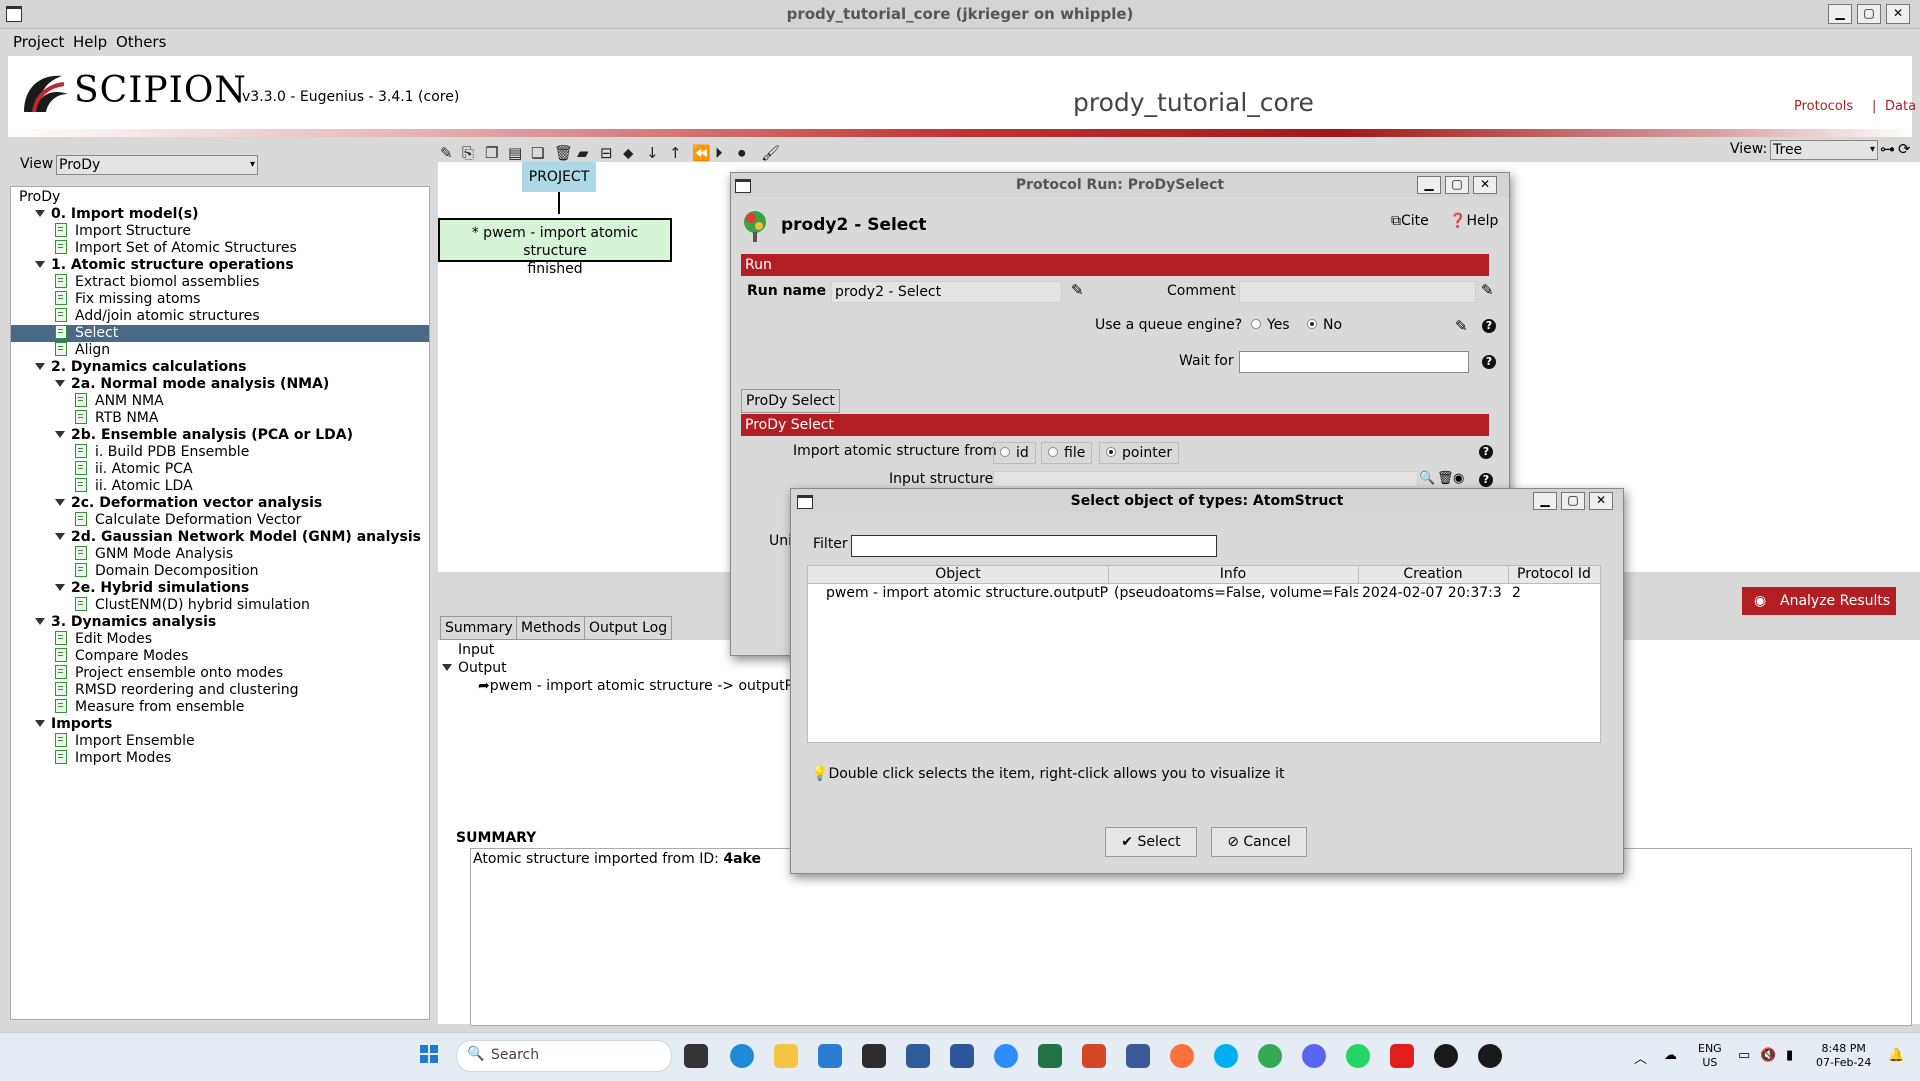 The image size is (1920, 1081). What do you see at coordinates (1006, 1056) in the screenshot?
I see `zoom-icon` at bounding box center [1006, 1056].